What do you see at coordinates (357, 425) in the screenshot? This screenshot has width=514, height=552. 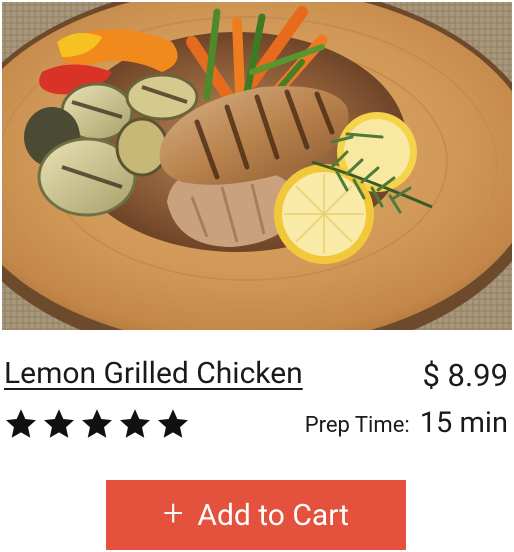 I see `prep-time-label: Prep Time:` at bounding box center [357, 425].